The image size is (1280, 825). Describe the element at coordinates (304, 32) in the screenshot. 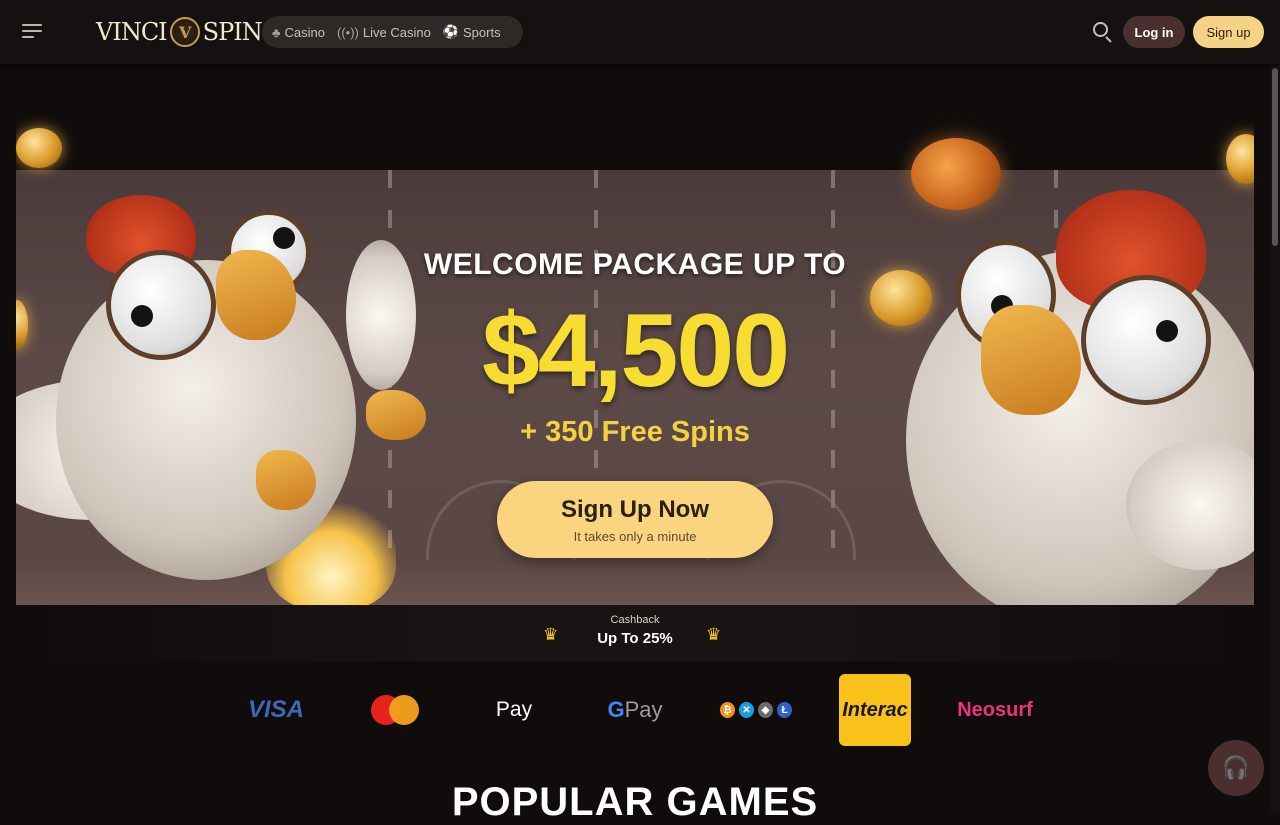

I see `nav-casino-label: Casino` at that location.